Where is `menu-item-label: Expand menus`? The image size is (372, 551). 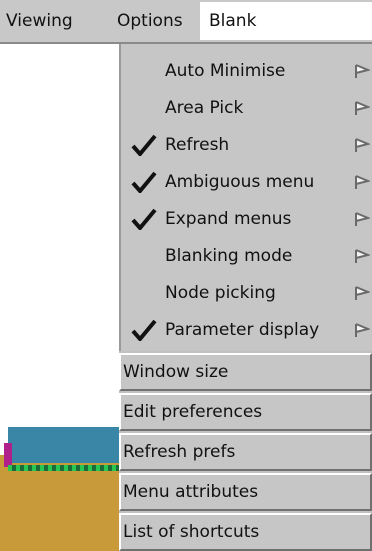 menu-item-label: Expand menus is located at coordinates (228, 219).